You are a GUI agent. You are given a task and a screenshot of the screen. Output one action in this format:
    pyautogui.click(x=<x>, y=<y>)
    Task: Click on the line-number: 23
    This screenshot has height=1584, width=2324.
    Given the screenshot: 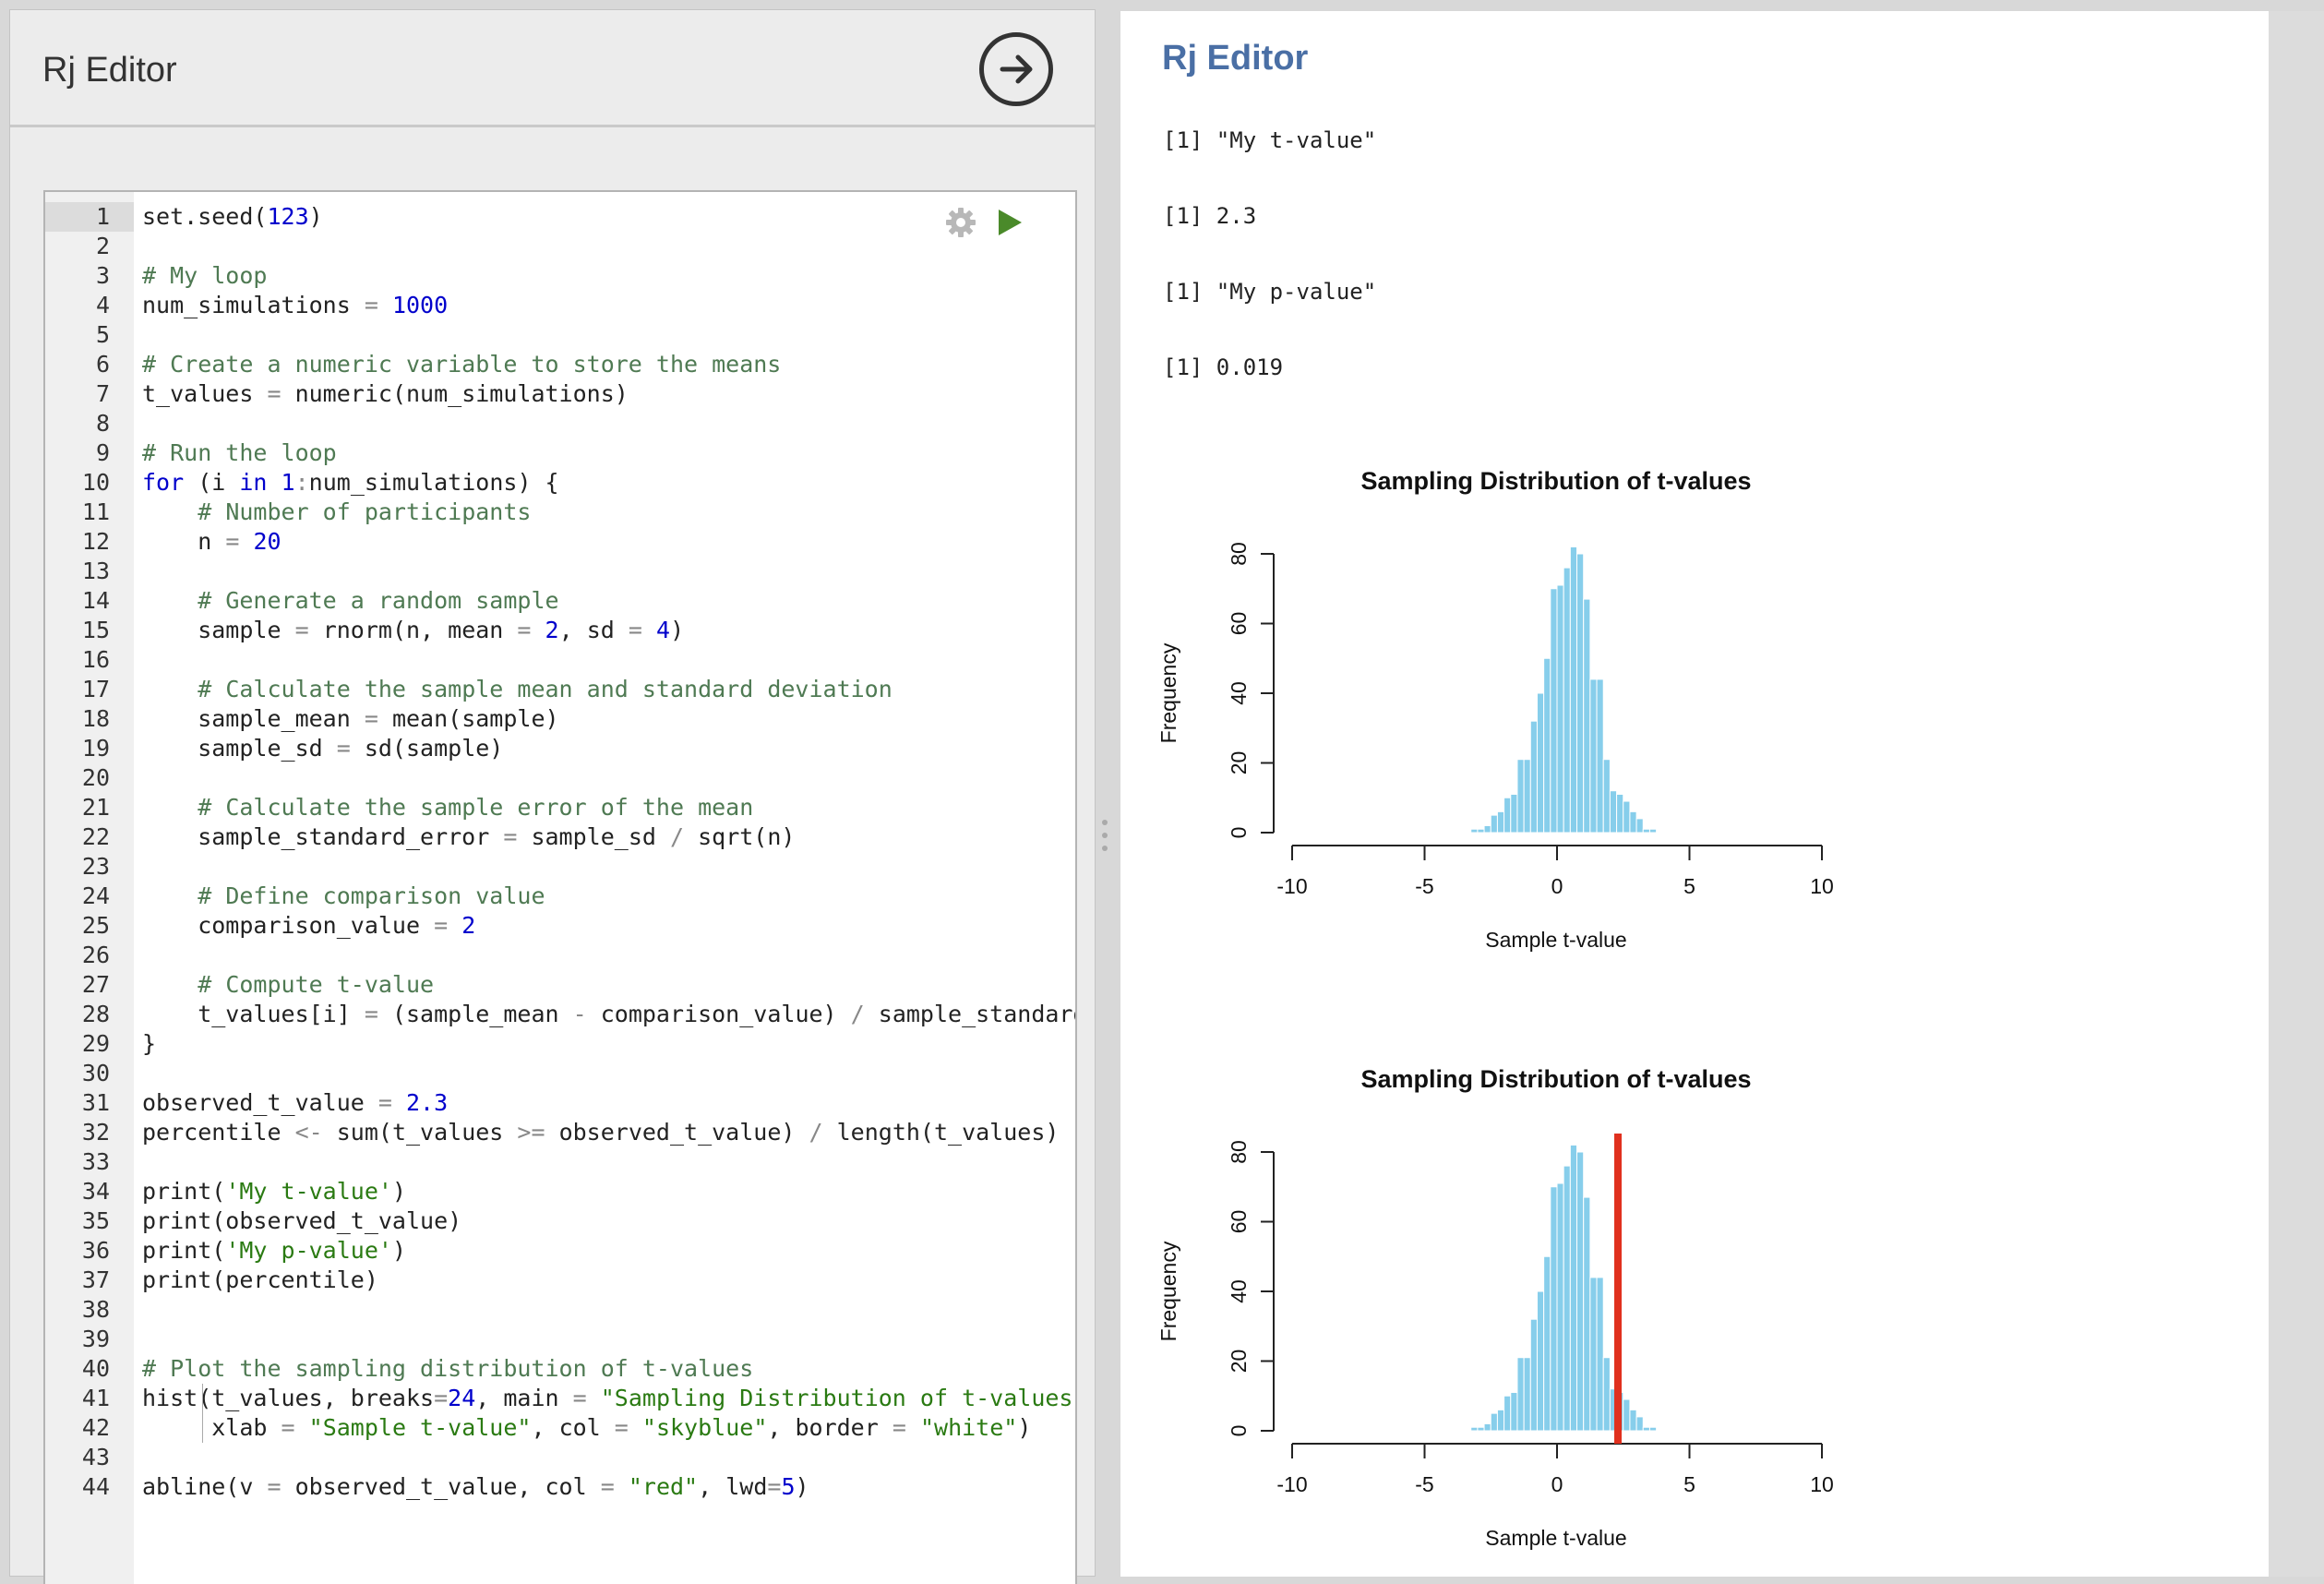 What is the action you would take?
    pyautogui.click(x=95, y=866)
    